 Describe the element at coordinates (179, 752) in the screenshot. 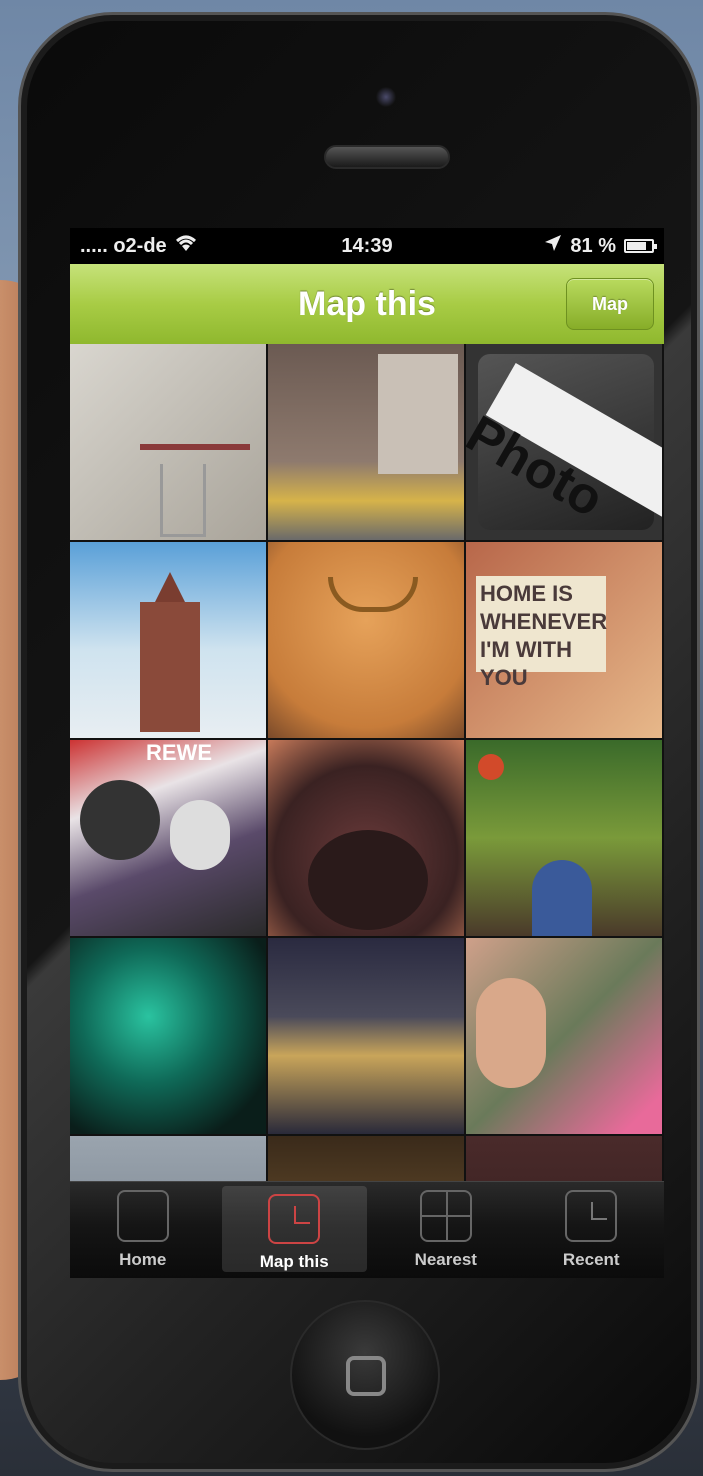

I see `photo-caption: REWE` at that location.